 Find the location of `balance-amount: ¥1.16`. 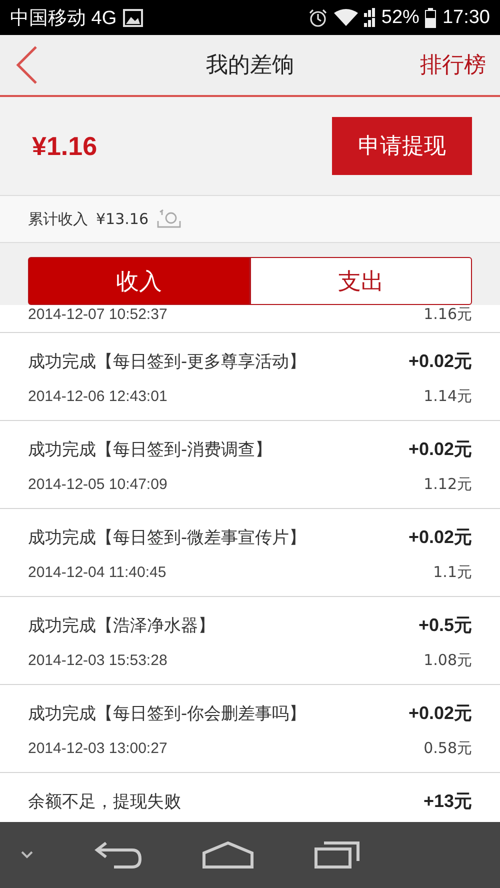

balance-amount: ¥1.16 is located at coordinates (65, 146).